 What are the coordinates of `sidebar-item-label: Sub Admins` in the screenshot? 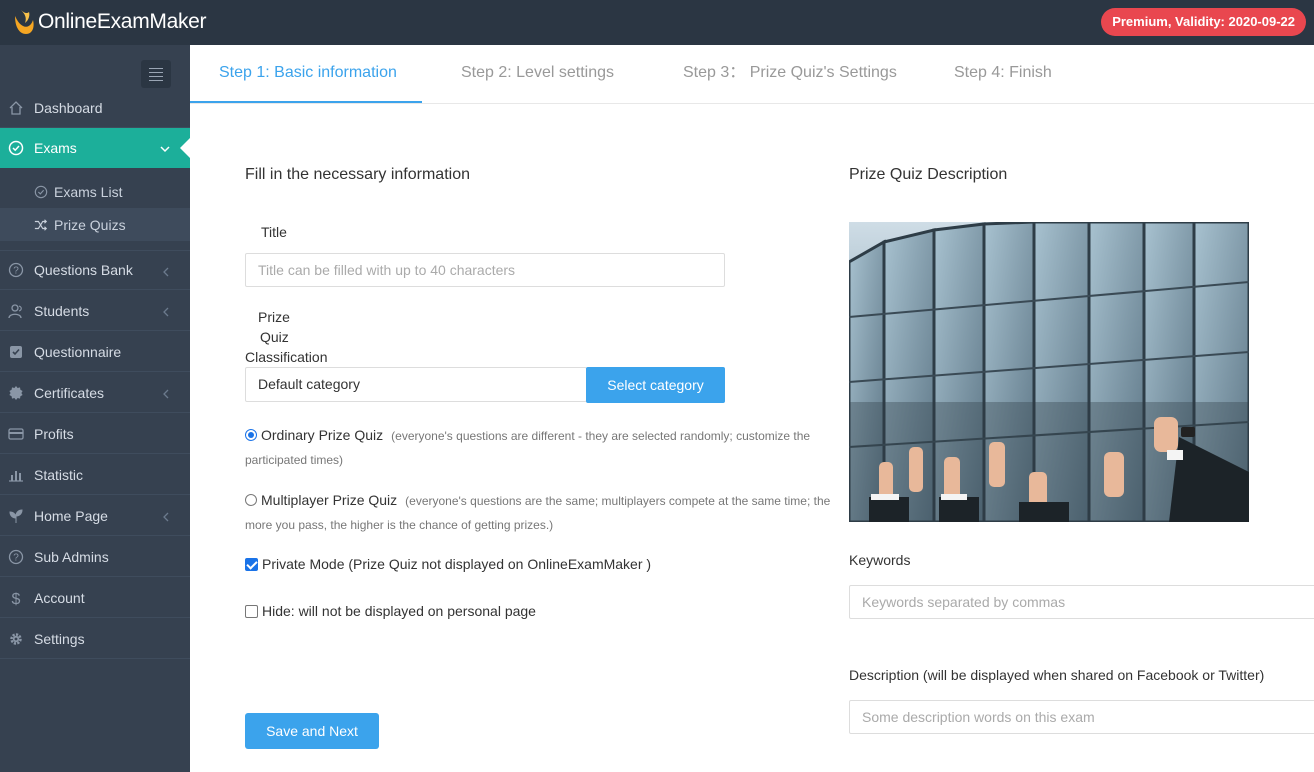 It's located at (71, 556).